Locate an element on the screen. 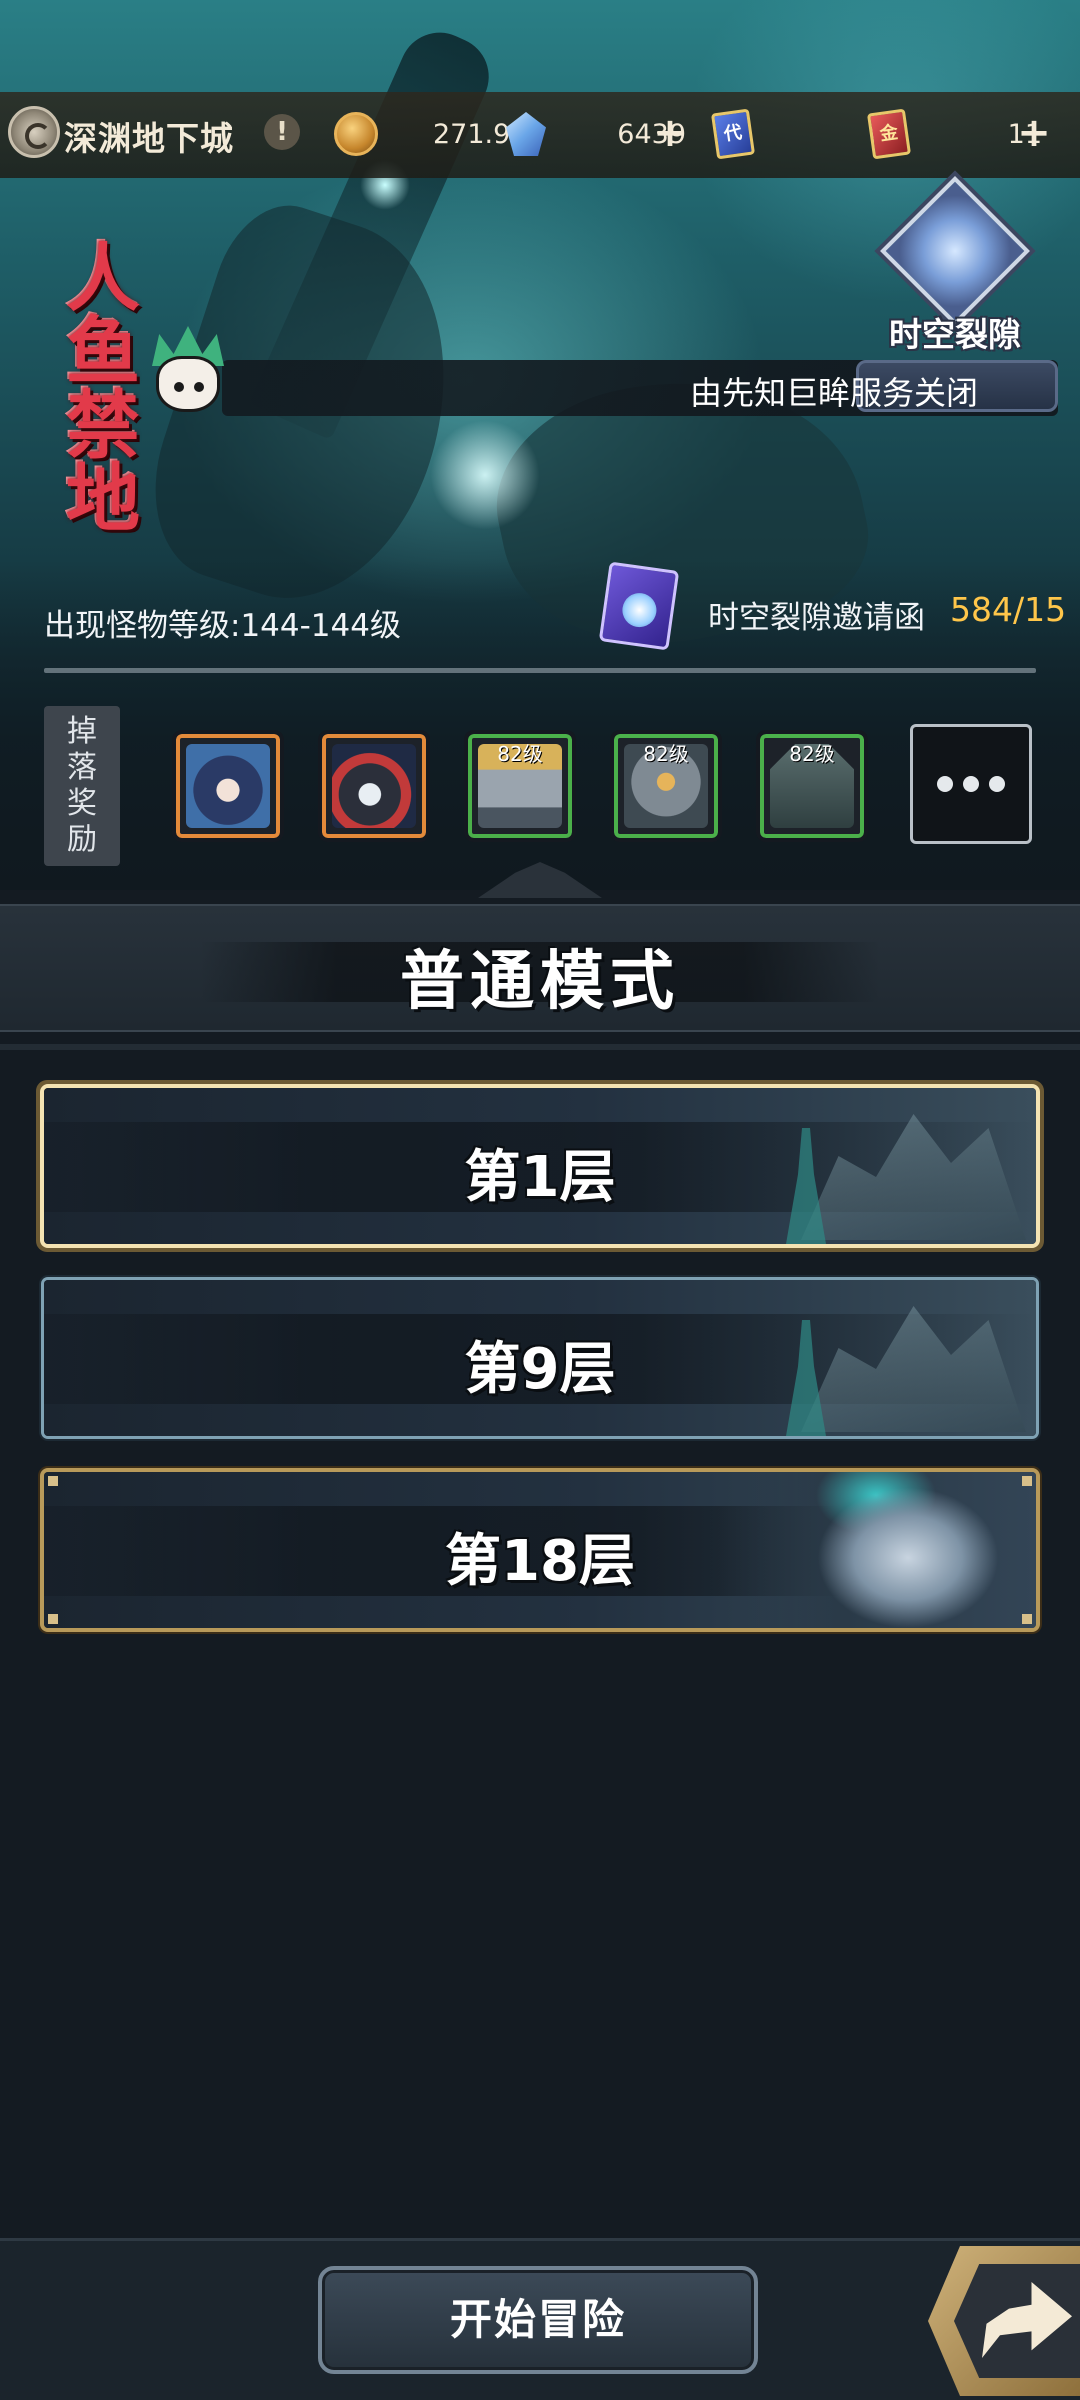 This screenshot has height=2400, width=1080. dungeon-emblem-icon is located at coordinates (34, 132).